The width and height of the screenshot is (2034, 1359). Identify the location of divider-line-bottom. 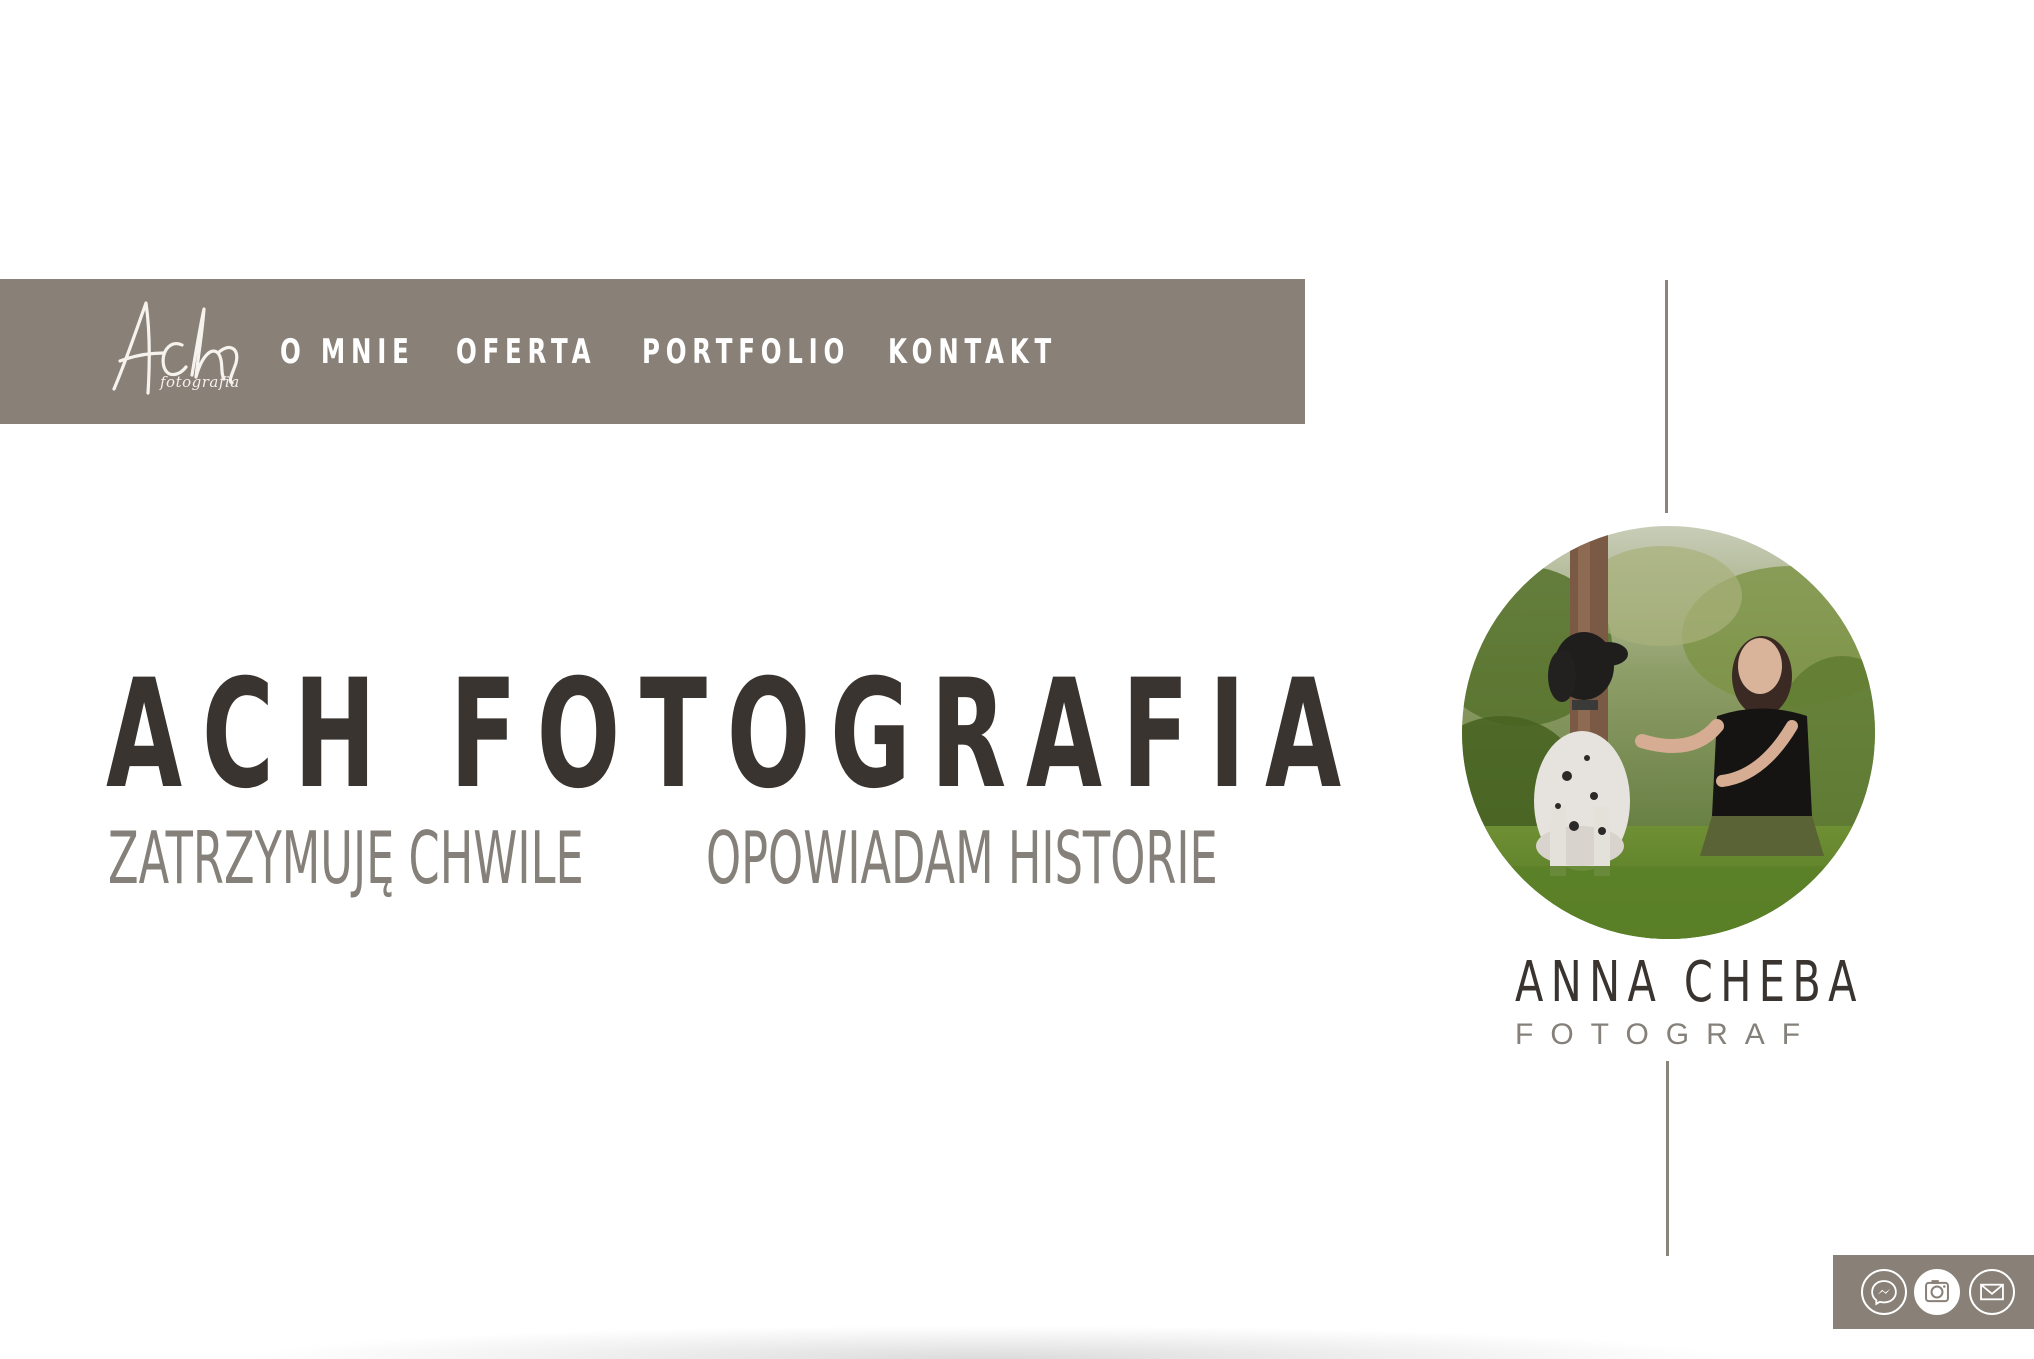
(1667, 1158).